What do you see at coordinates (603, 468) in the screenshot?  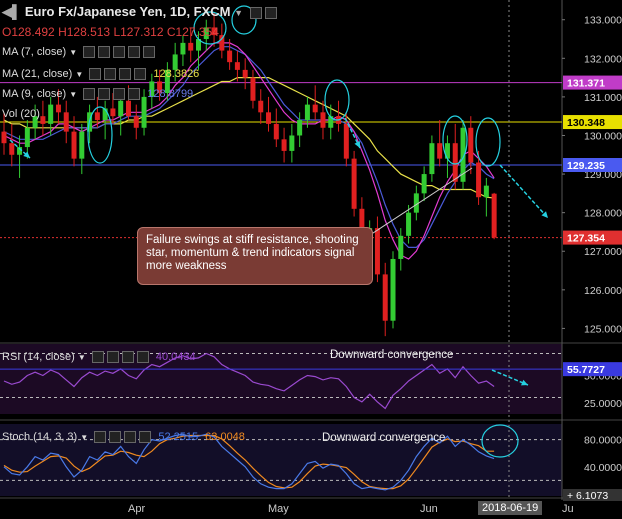 I see `stoch-tick-label: 40.0000` at bounding box center [603, 468].